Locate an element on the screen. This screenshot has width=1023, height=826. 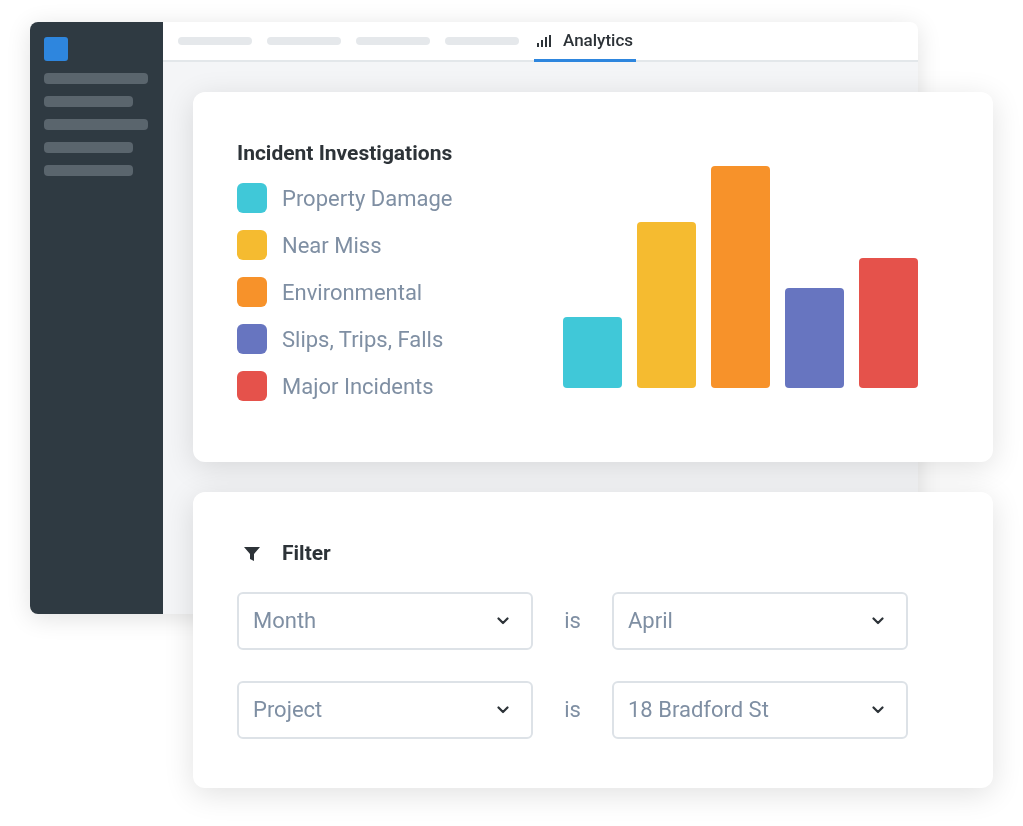
dropdown: Project is located at coordinates (385, 709).